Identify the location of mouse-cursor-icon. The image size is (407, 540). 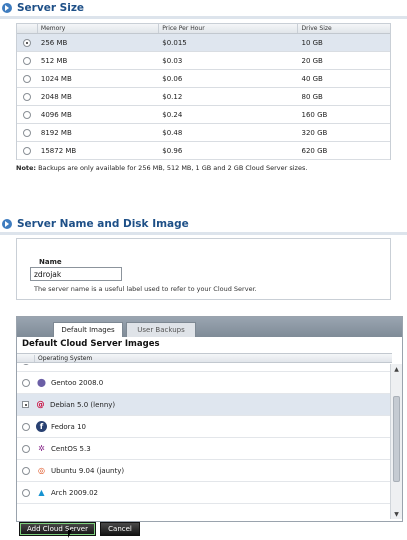
(70, 534).